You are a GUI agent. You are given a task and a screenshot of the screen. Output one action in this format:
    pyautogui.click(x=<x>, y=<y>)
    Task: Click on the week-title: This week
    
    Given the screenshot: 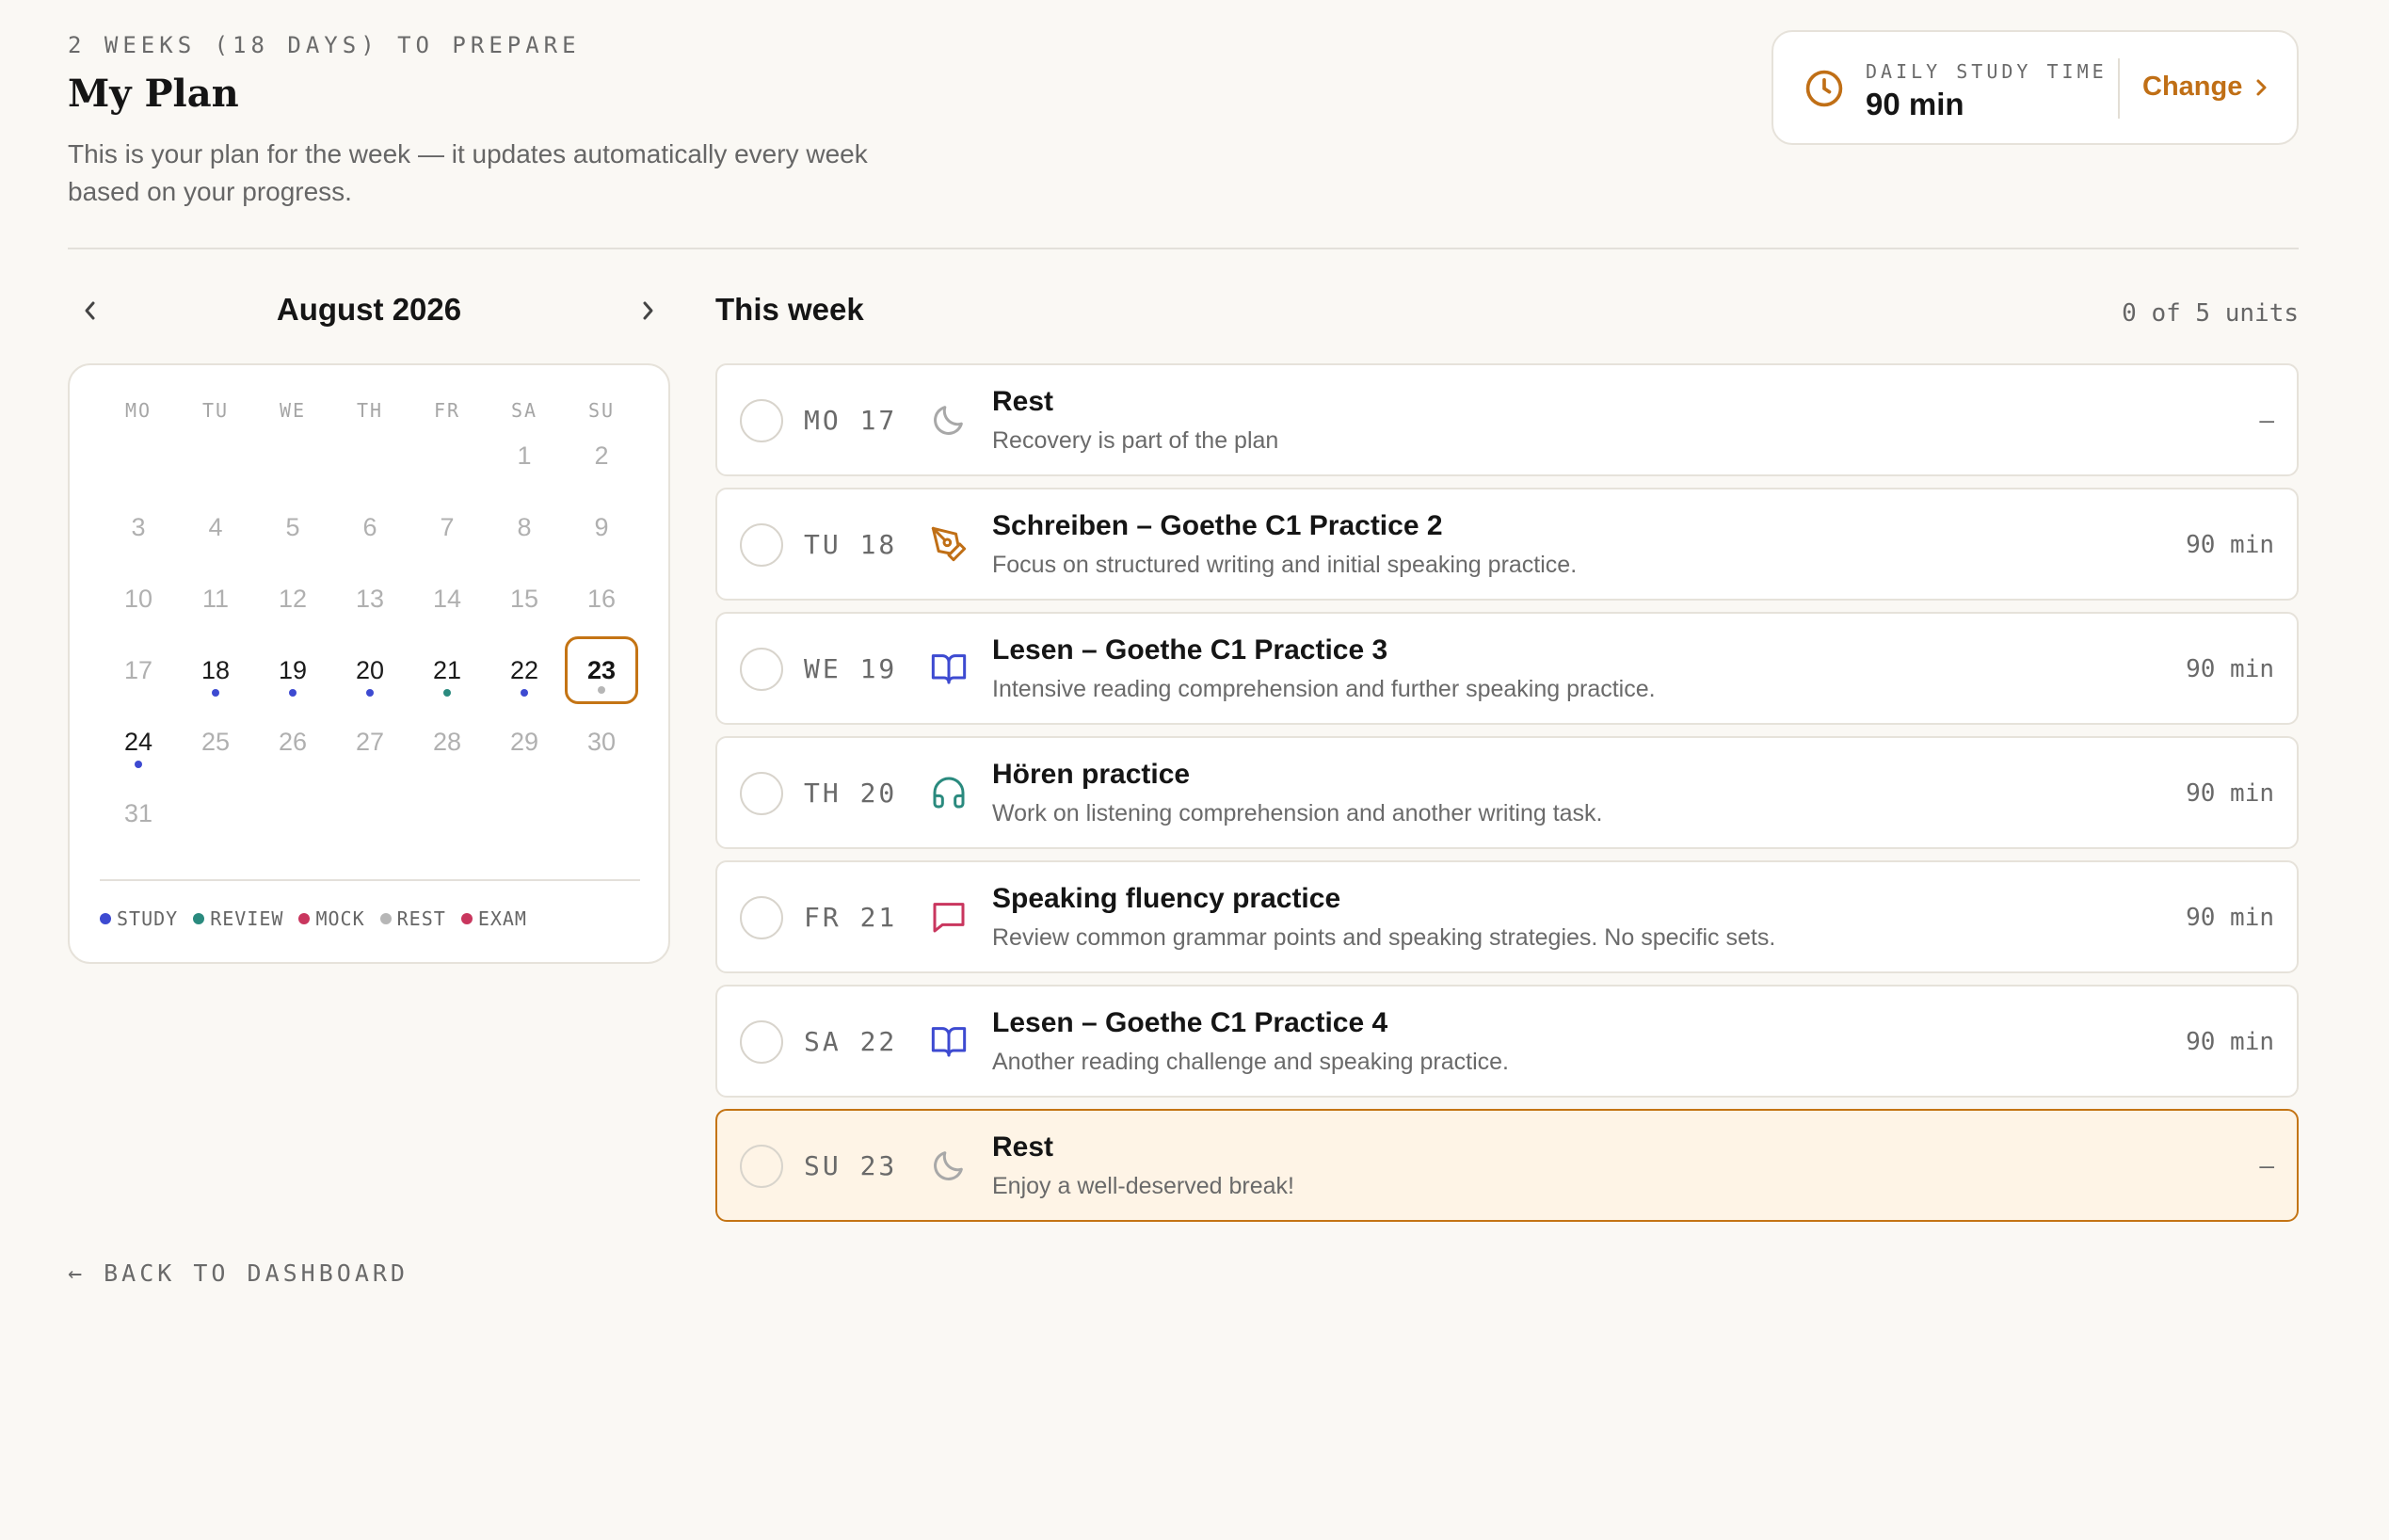 What is the action you would take?
    pyautogui.click(x=790, y=309)
    